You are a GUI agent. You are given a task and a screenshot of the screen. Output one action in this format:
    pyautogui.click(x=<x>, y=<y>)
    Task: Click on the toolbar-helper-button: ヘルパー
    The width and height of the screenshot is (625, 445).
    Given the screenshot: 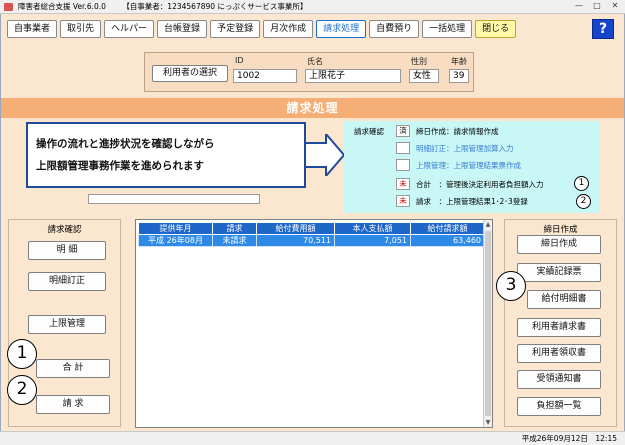 What is the action you would take?
    pyautogui.click(x=129, y=29)
    